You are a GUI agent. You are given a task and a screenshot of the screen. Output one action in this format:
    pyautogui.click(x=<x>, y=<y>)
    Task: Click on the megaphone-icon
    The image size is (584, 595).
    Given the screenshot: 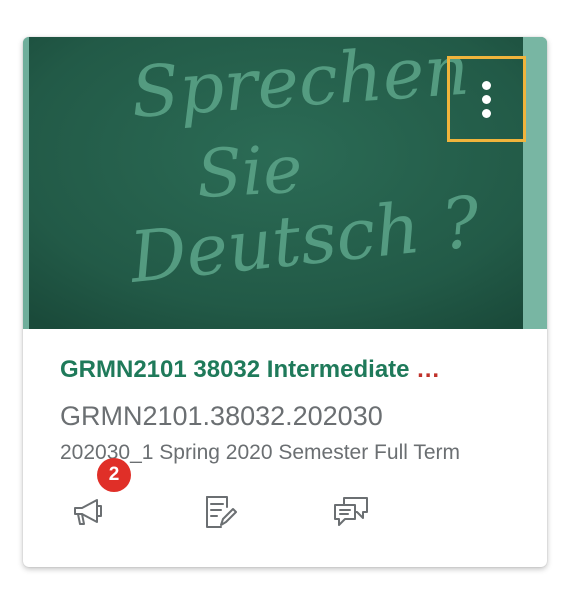 What is the action you would take?
    pyautogui.click(x=88, y=512)
    